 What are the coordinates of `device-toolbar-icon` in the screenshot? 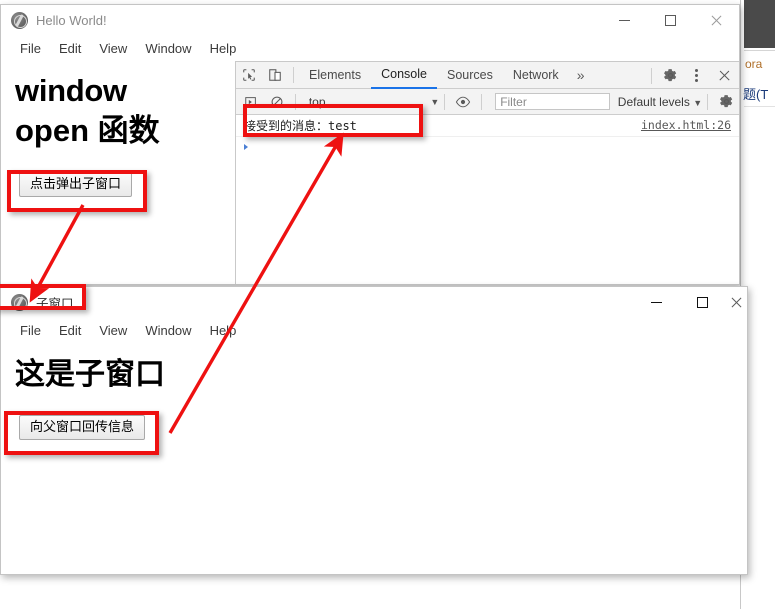 It's located at (275, 75).